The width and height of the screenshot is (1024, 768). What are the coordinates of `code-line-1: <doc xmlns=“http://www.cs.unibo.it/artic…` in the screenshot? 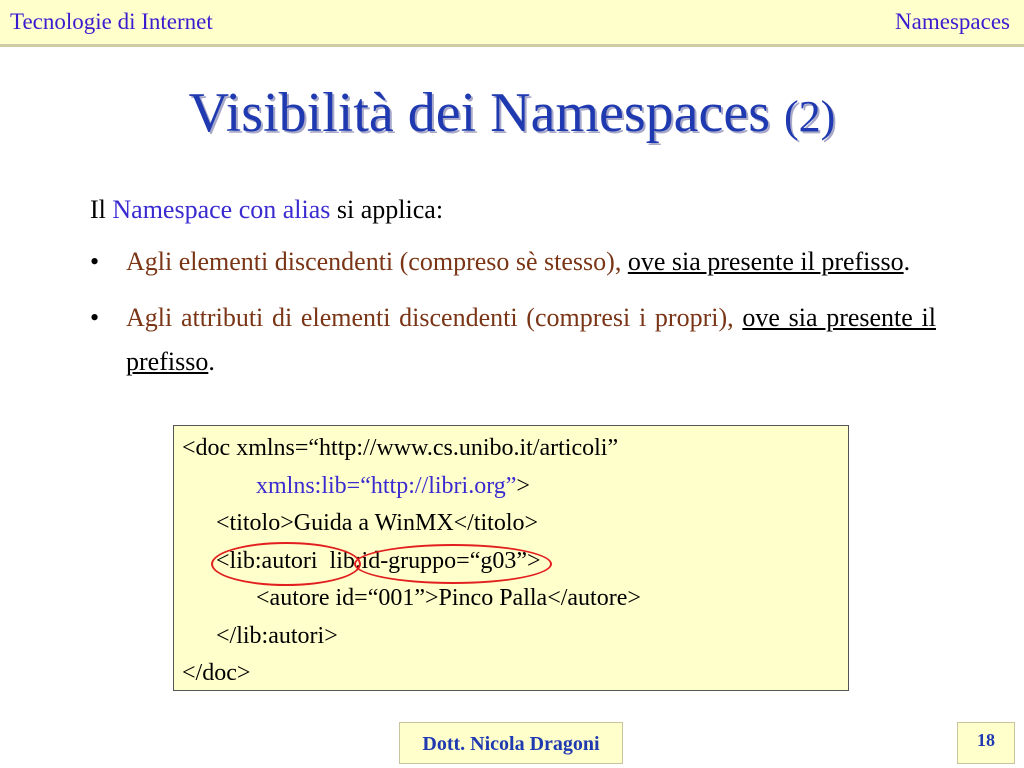 It's located at (400, 448).